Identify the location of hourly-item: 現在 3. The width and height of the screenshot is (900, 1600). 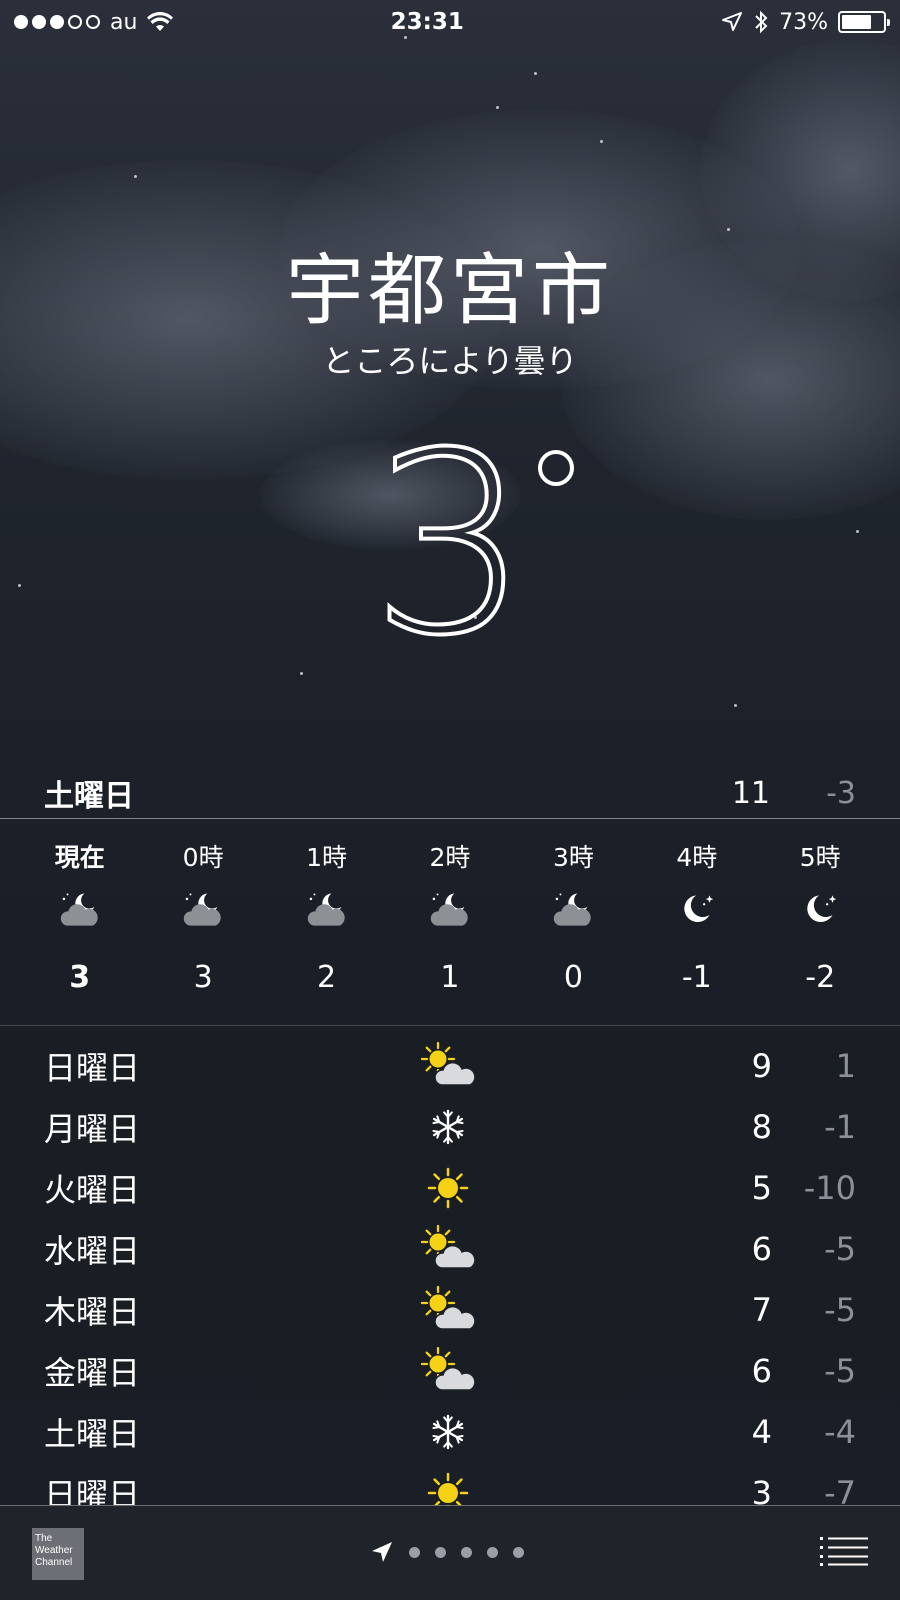
(79, 921).